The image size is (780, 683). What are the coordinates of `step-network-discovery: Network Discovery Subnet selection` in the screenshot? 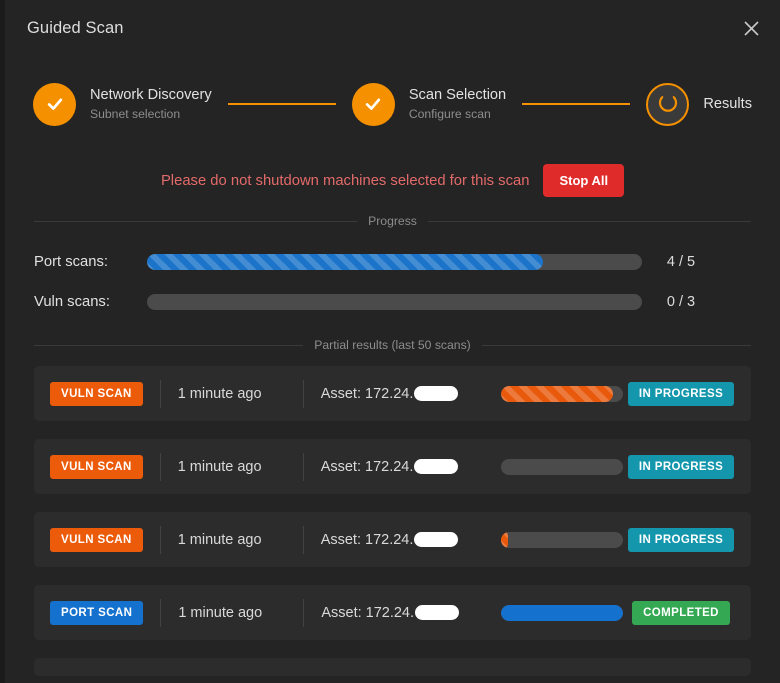 It's located at (122, 104).